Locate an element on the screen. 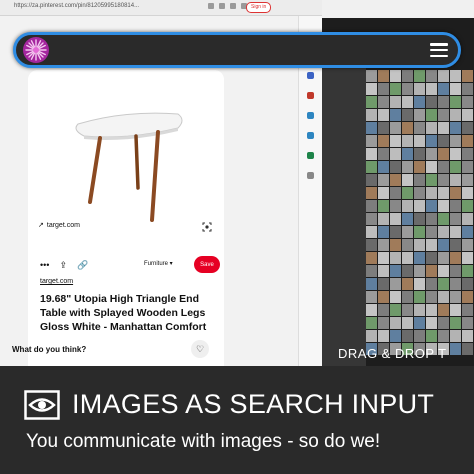 The height and width of the screenshot is (474, 474). favorites-icon is located at coordinates (222, 6).